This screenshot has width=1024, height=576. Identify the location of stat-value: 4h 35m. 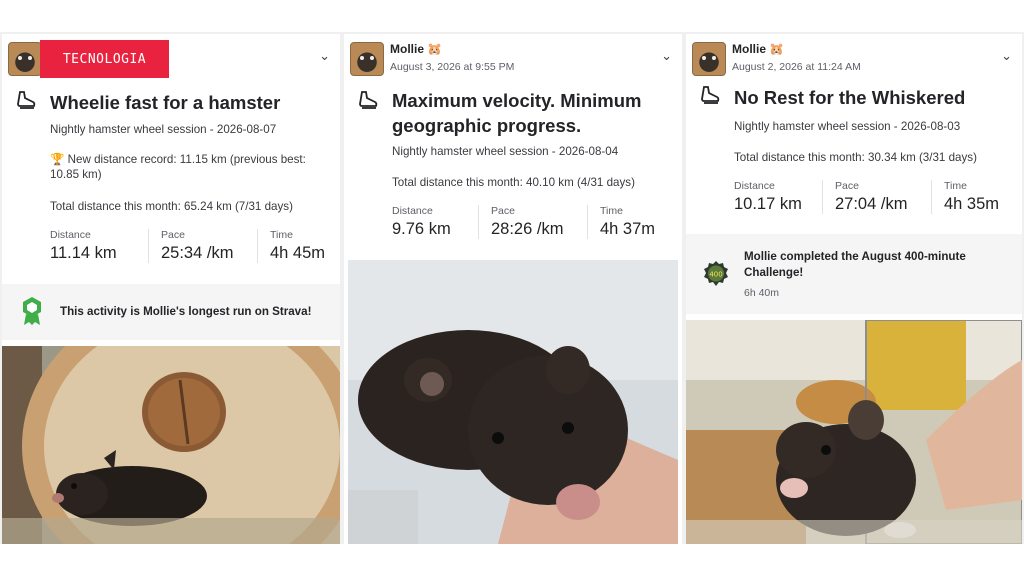
(972, 204).